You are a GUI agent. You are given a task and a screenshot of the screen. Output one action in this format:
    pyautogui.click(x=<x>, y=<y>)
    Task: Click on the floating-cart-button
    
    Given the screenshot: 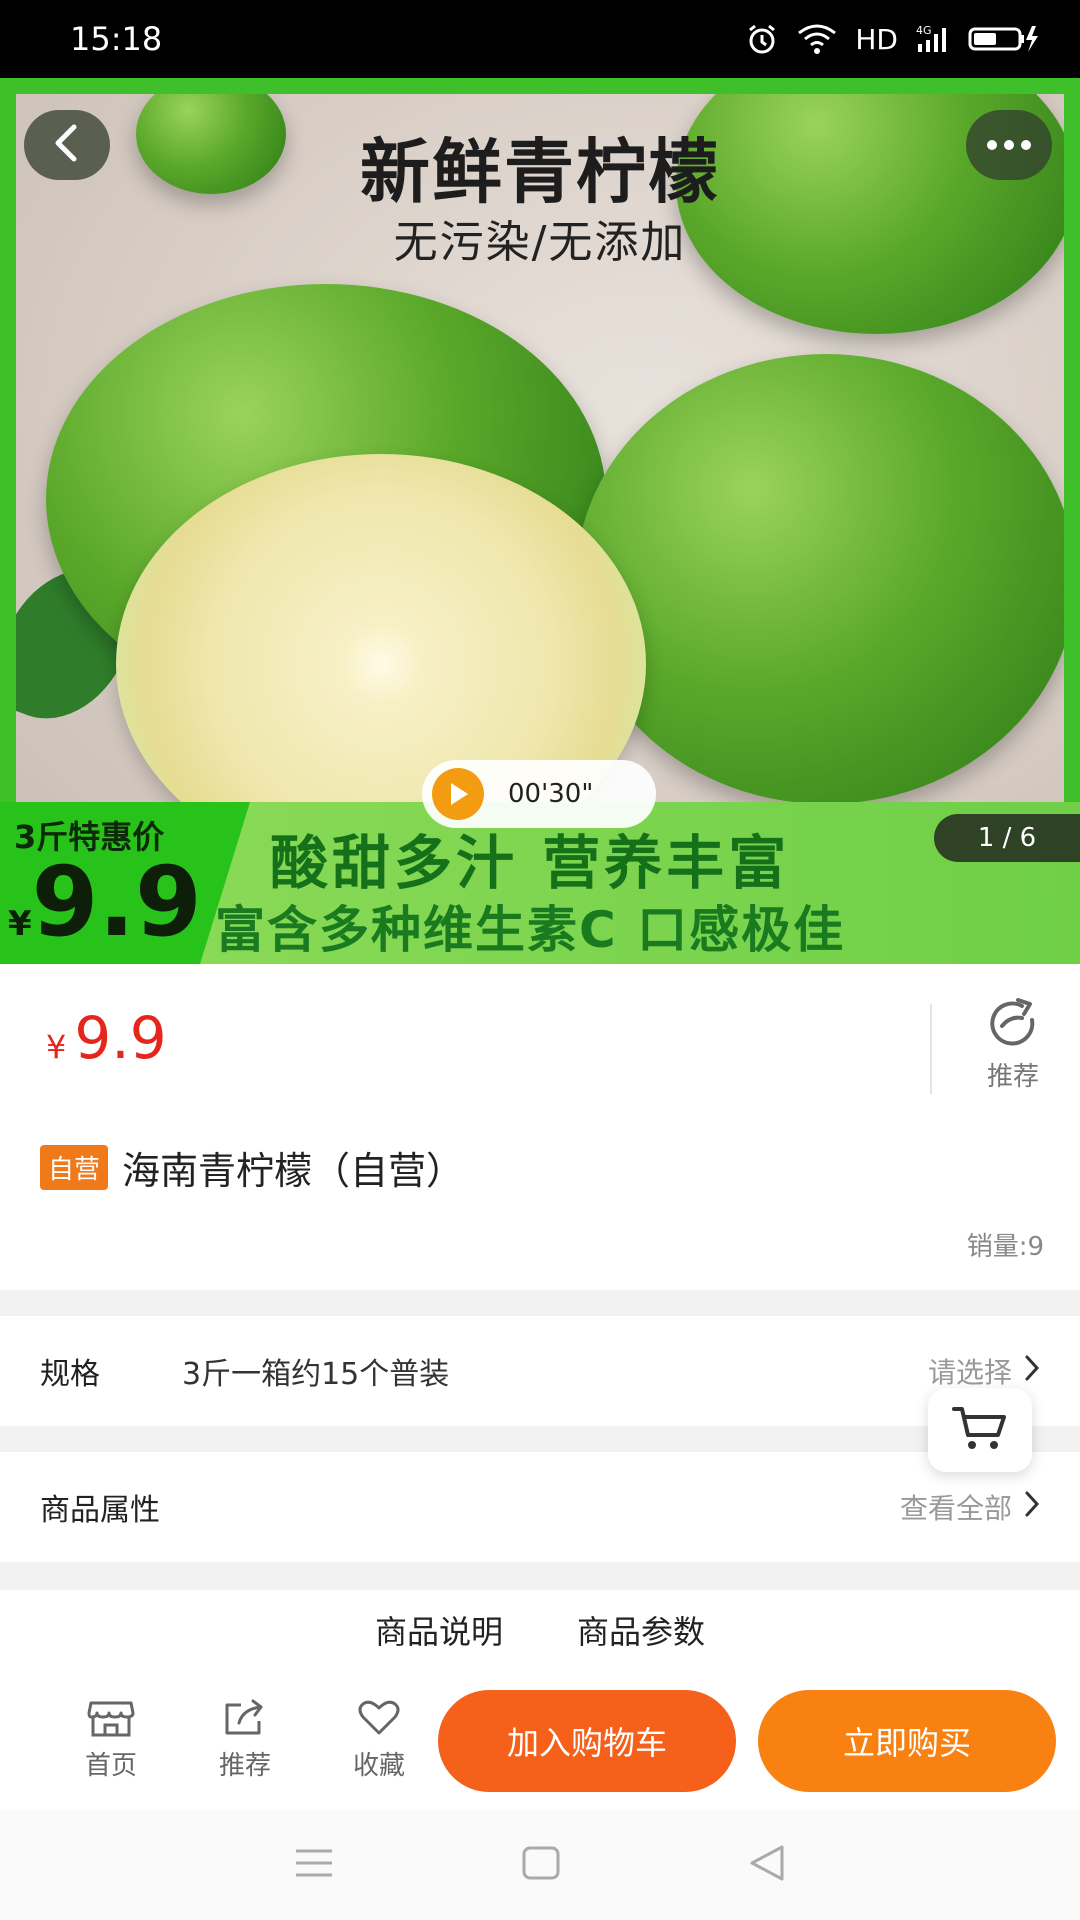 What is the action you would take?
    pyautogui.click(x=980, y=1430)
    